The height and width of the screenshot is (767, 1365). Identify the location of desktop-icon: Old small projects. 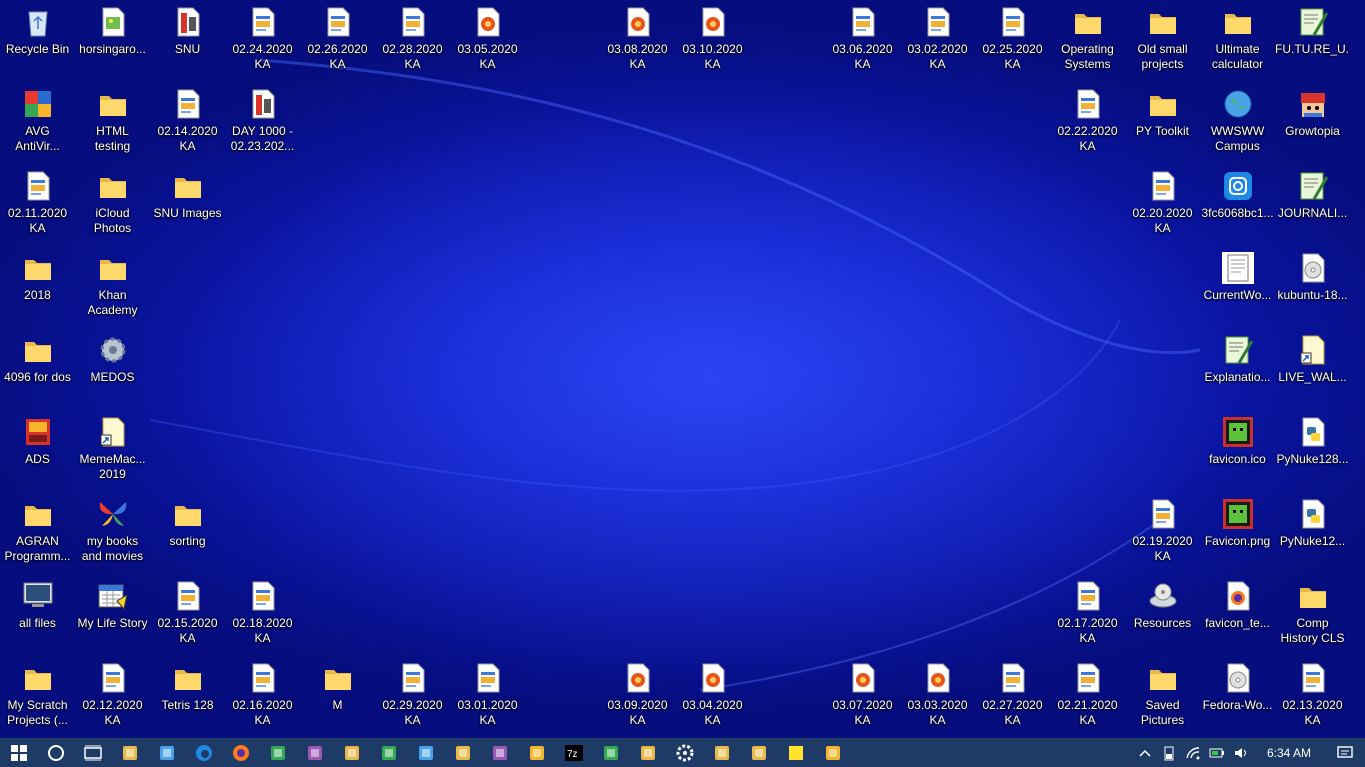
(1162, 40).